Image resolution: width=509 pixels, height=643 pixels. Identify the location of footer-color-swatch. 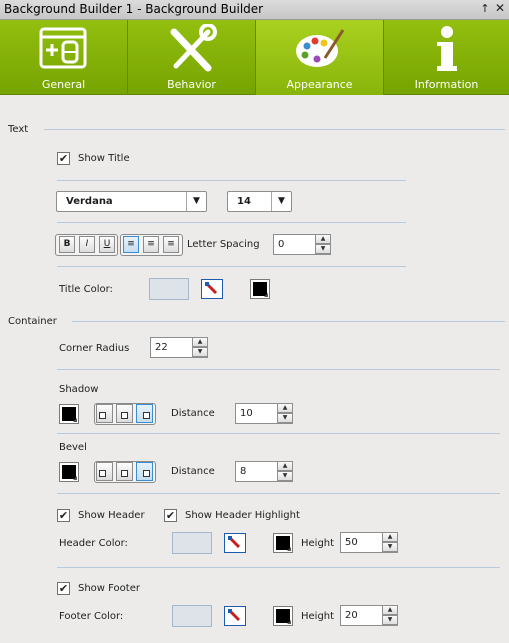
(192, 616).